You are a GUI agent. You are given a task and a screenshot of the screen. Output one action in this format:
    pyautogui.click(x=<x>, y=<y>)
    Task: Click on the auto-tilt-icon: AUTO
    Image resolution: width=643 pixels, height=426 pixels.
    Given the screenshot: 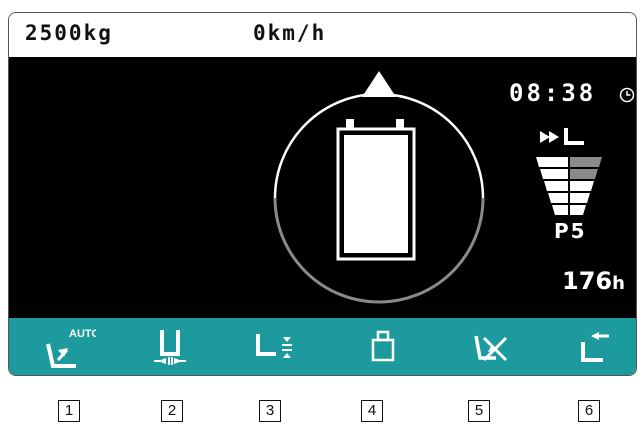 What is the action you would take?
    pyautogui.click(x=71, y=348)
    